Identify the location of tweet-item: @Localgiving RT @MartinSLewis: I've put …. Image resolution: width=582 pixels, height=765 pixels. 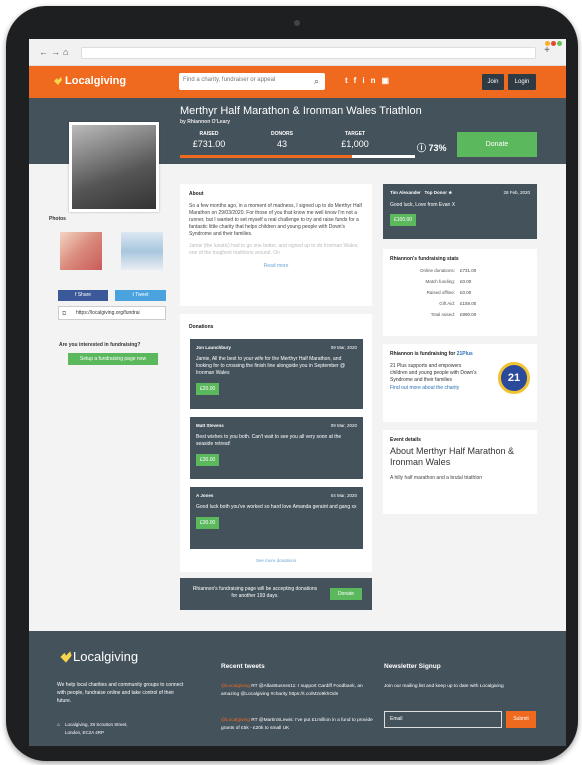
(301, 725).